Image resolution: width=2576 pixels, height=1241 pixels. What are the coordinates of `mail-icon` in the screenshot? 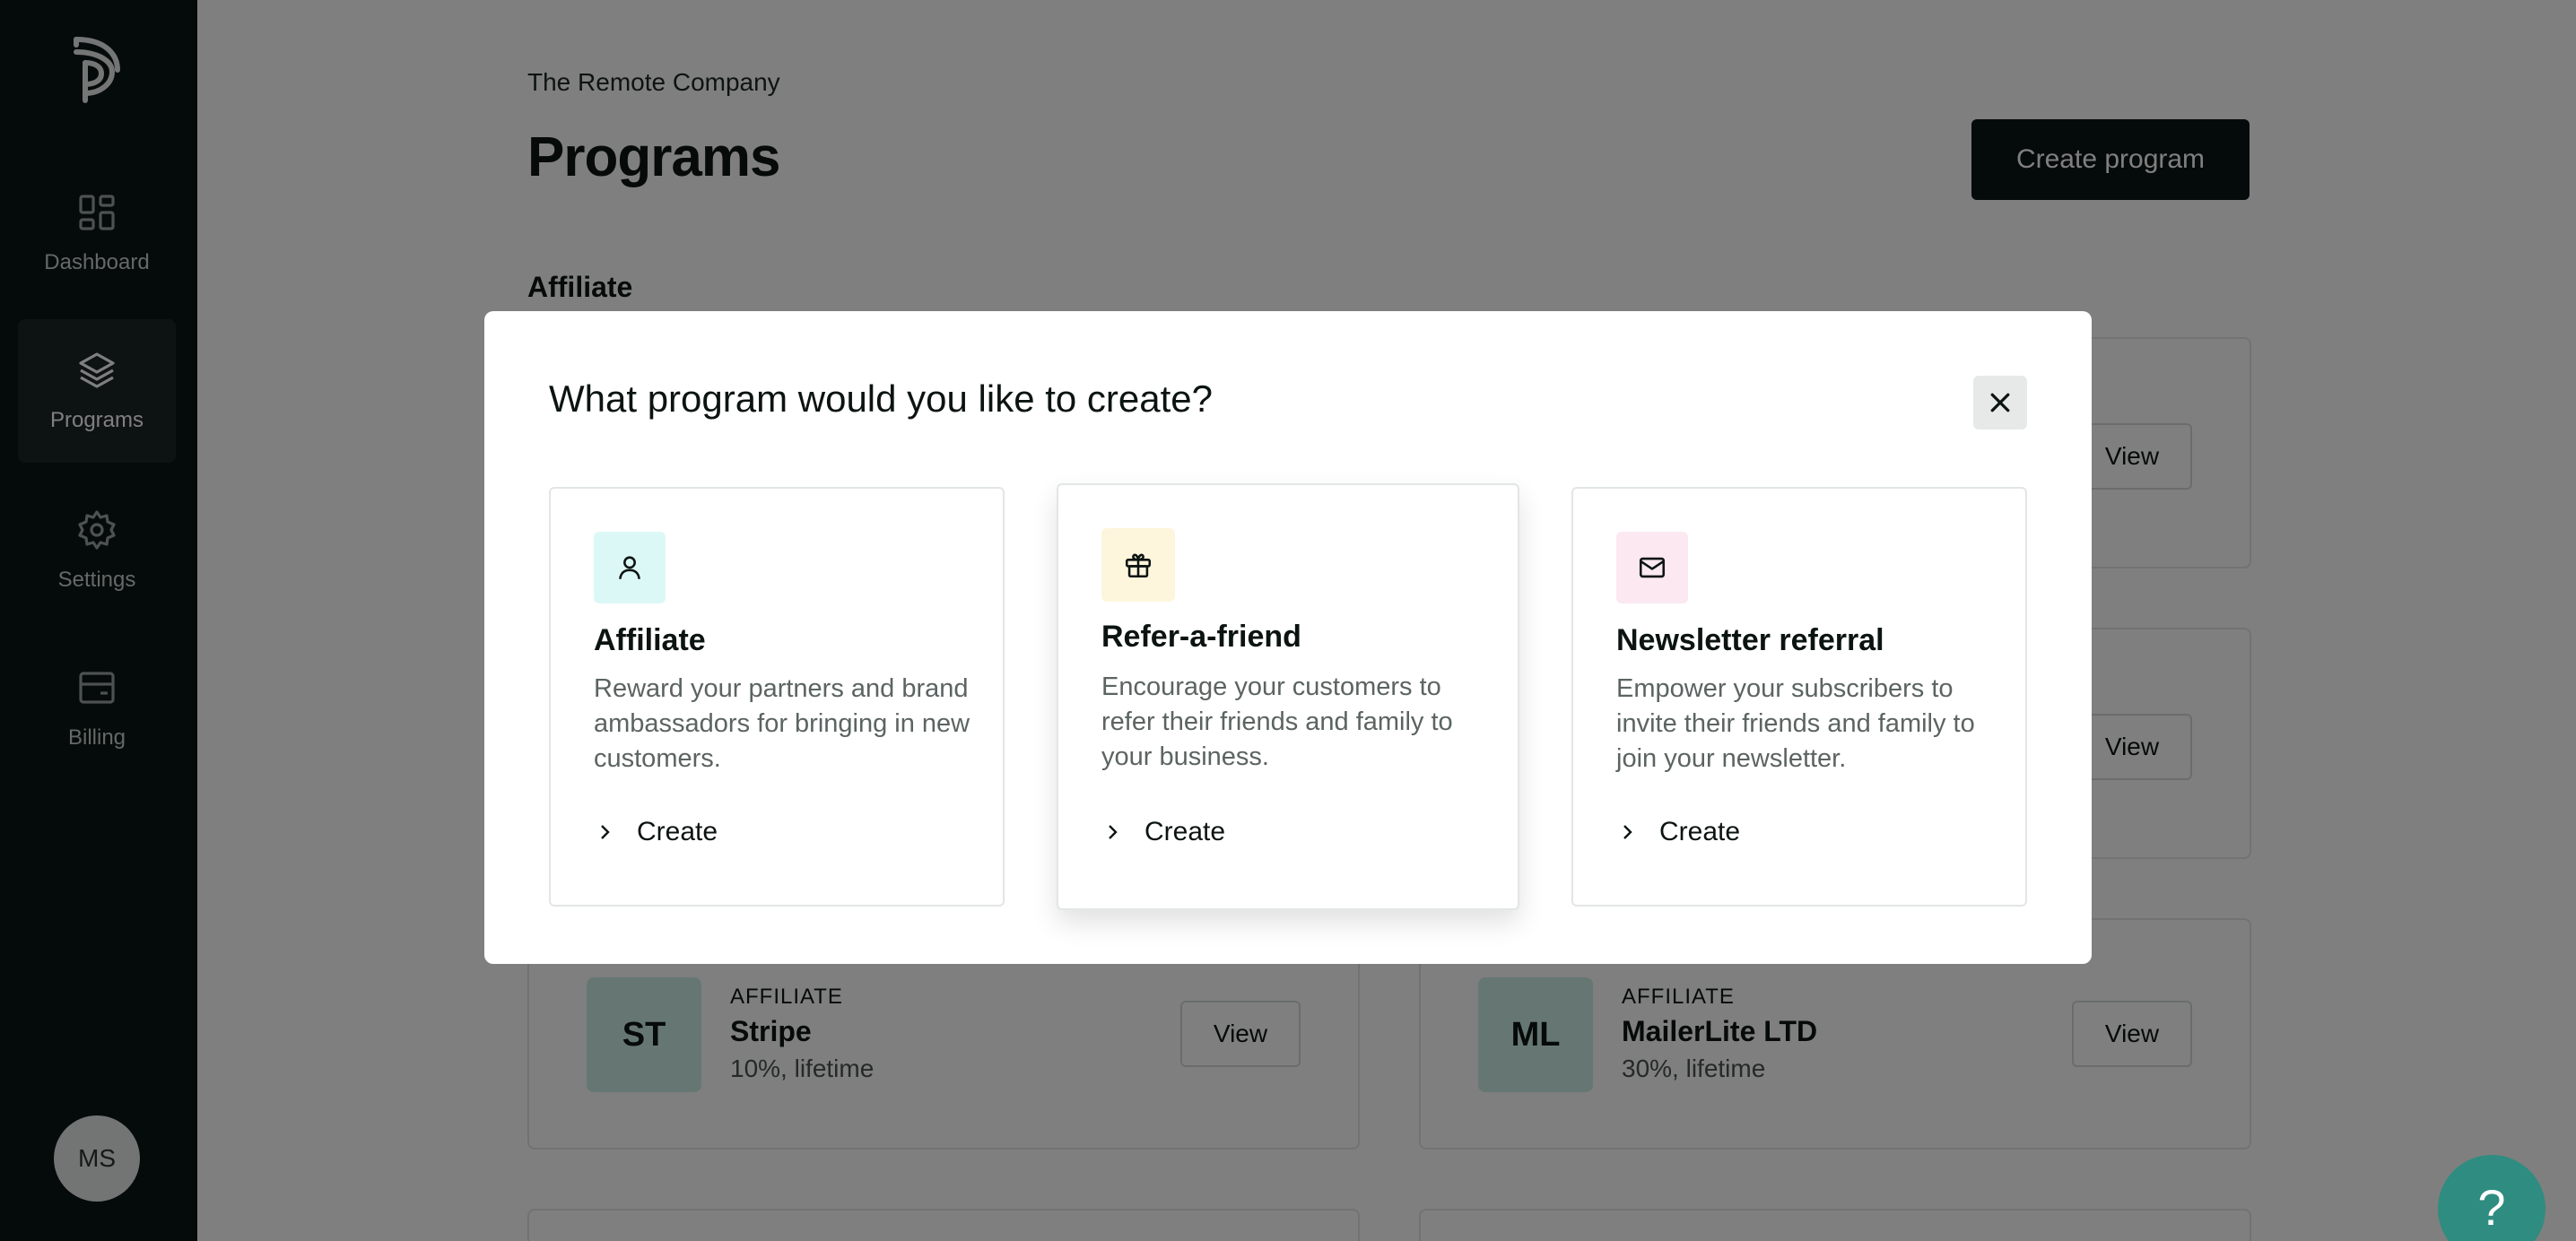 It's located at (1652, 567).